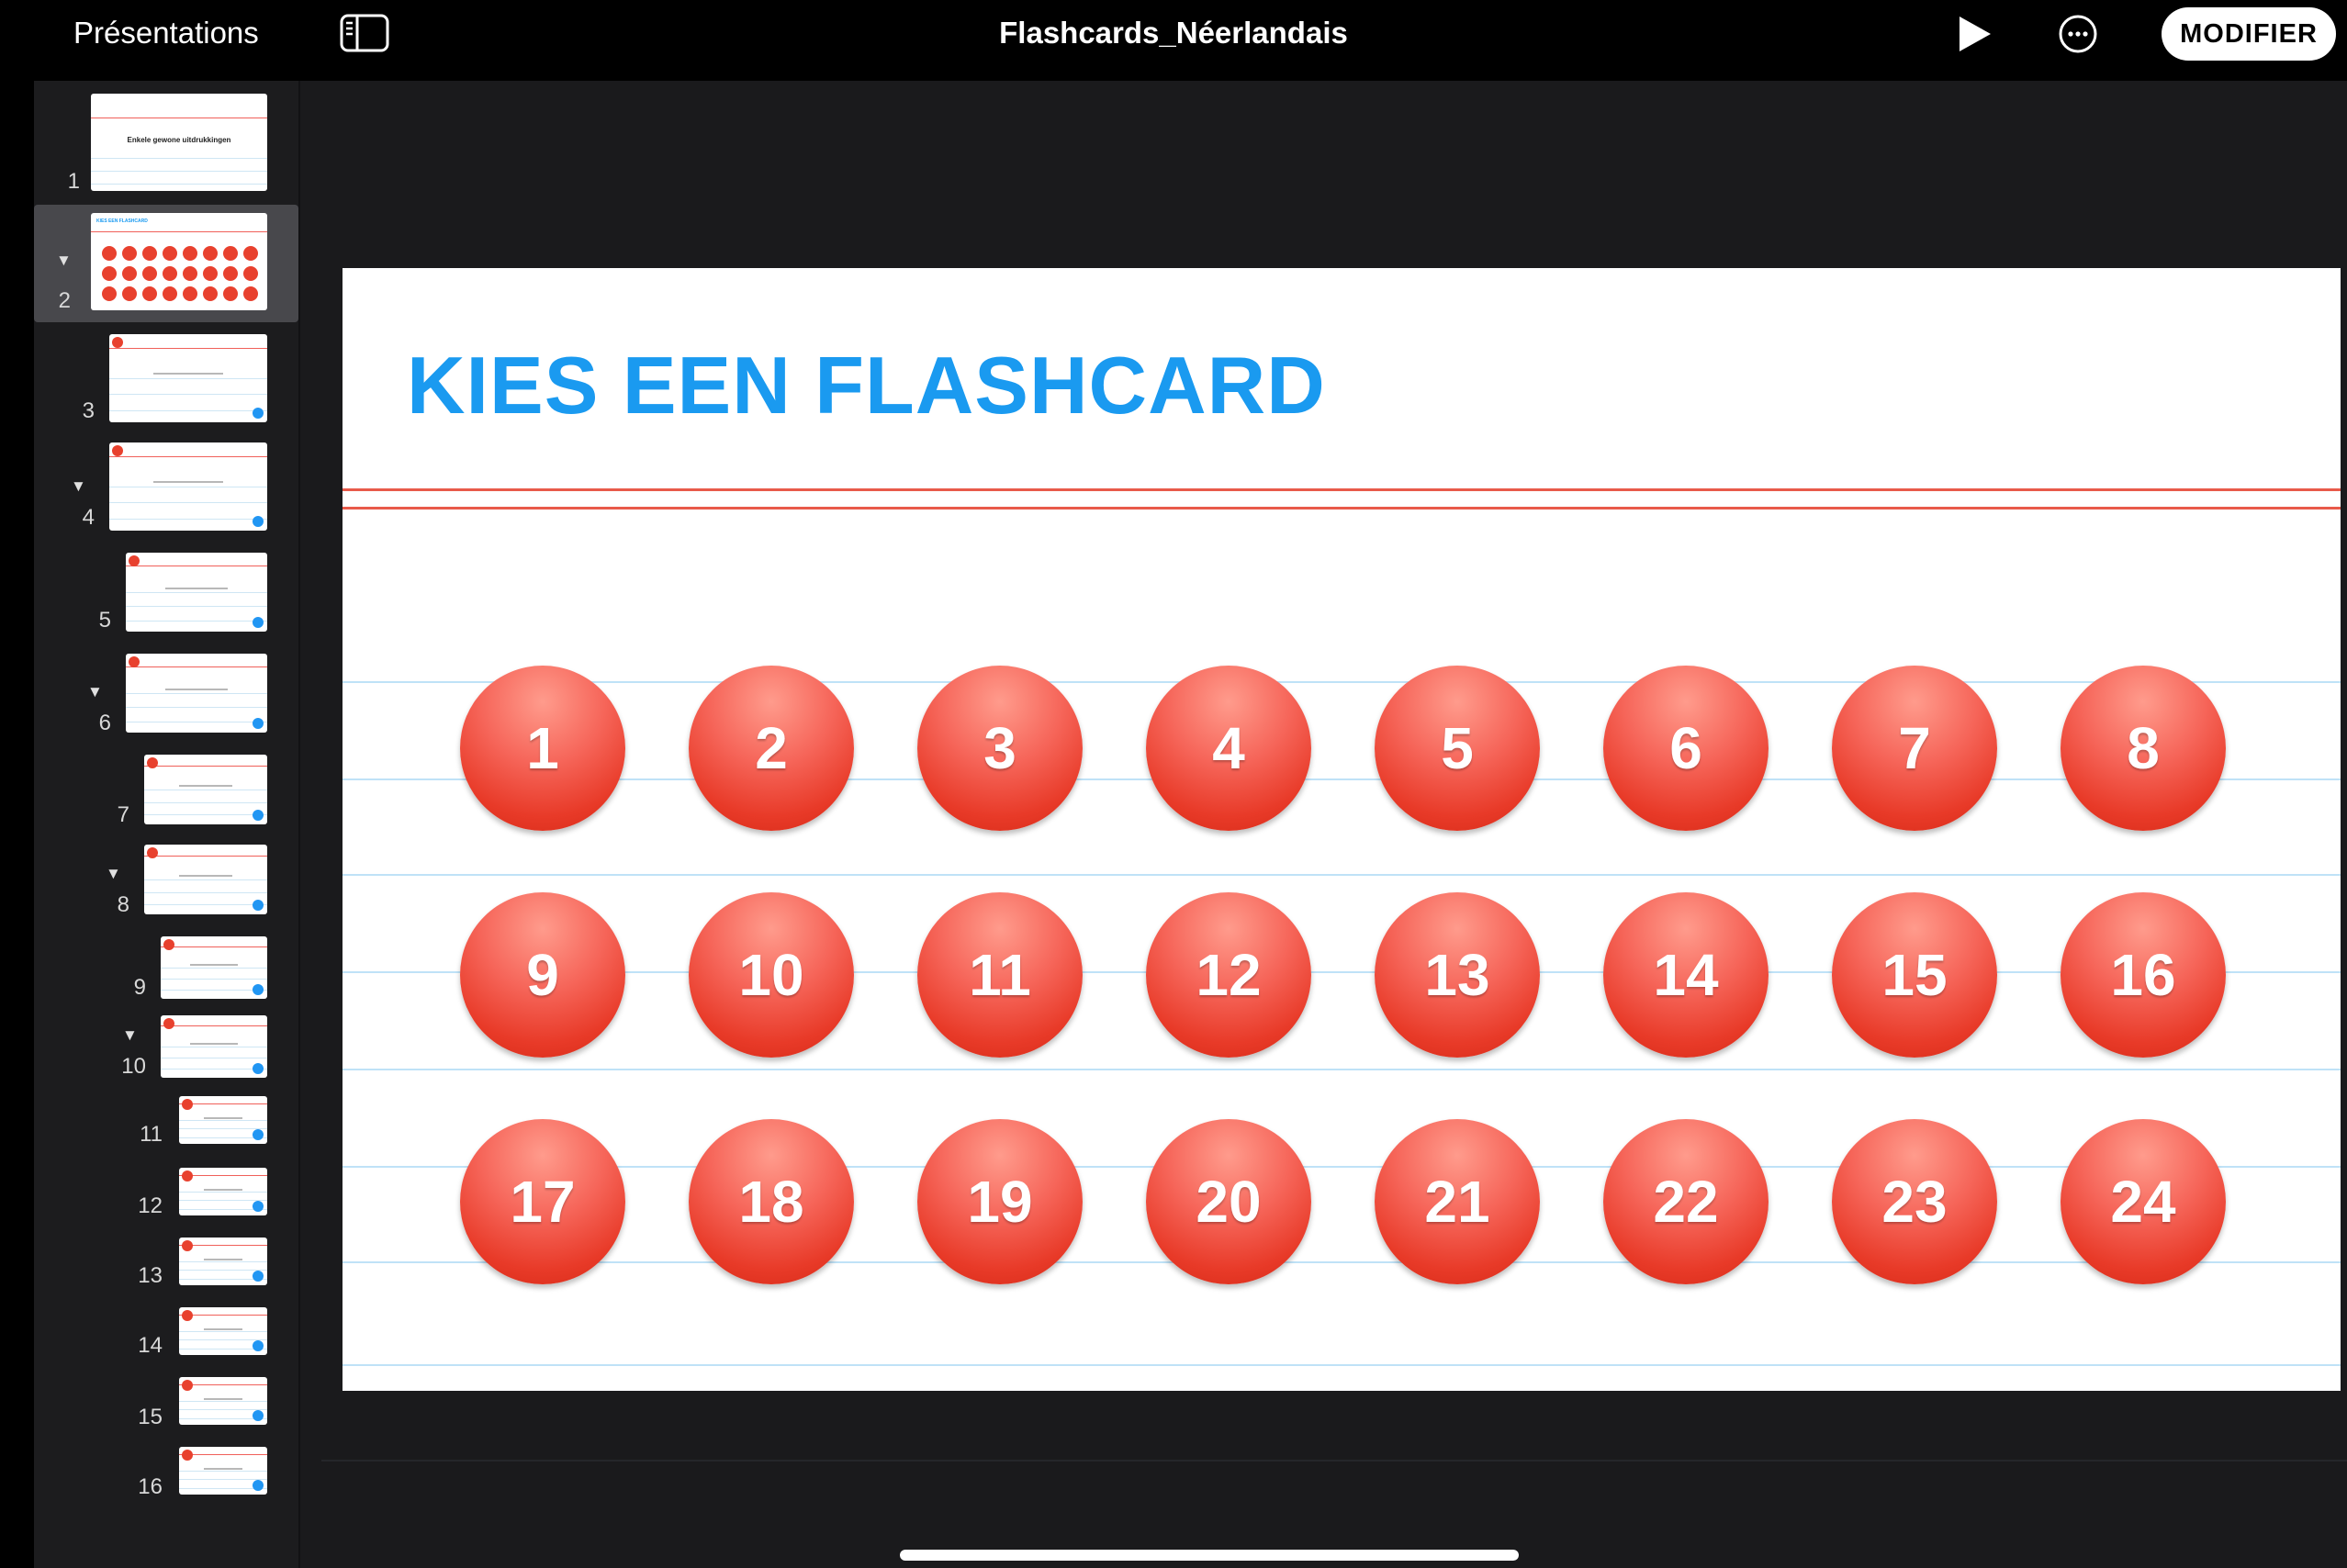  Describe the element at coordinates (1457, 748) in the screenshot. I see `flashcard-button-5: 5` at that location.